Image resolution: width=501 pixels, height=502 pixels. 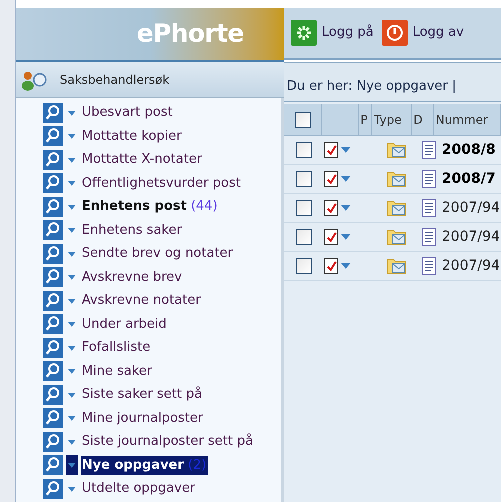 I want to click on column-header: D, so click(x=418, y=119).